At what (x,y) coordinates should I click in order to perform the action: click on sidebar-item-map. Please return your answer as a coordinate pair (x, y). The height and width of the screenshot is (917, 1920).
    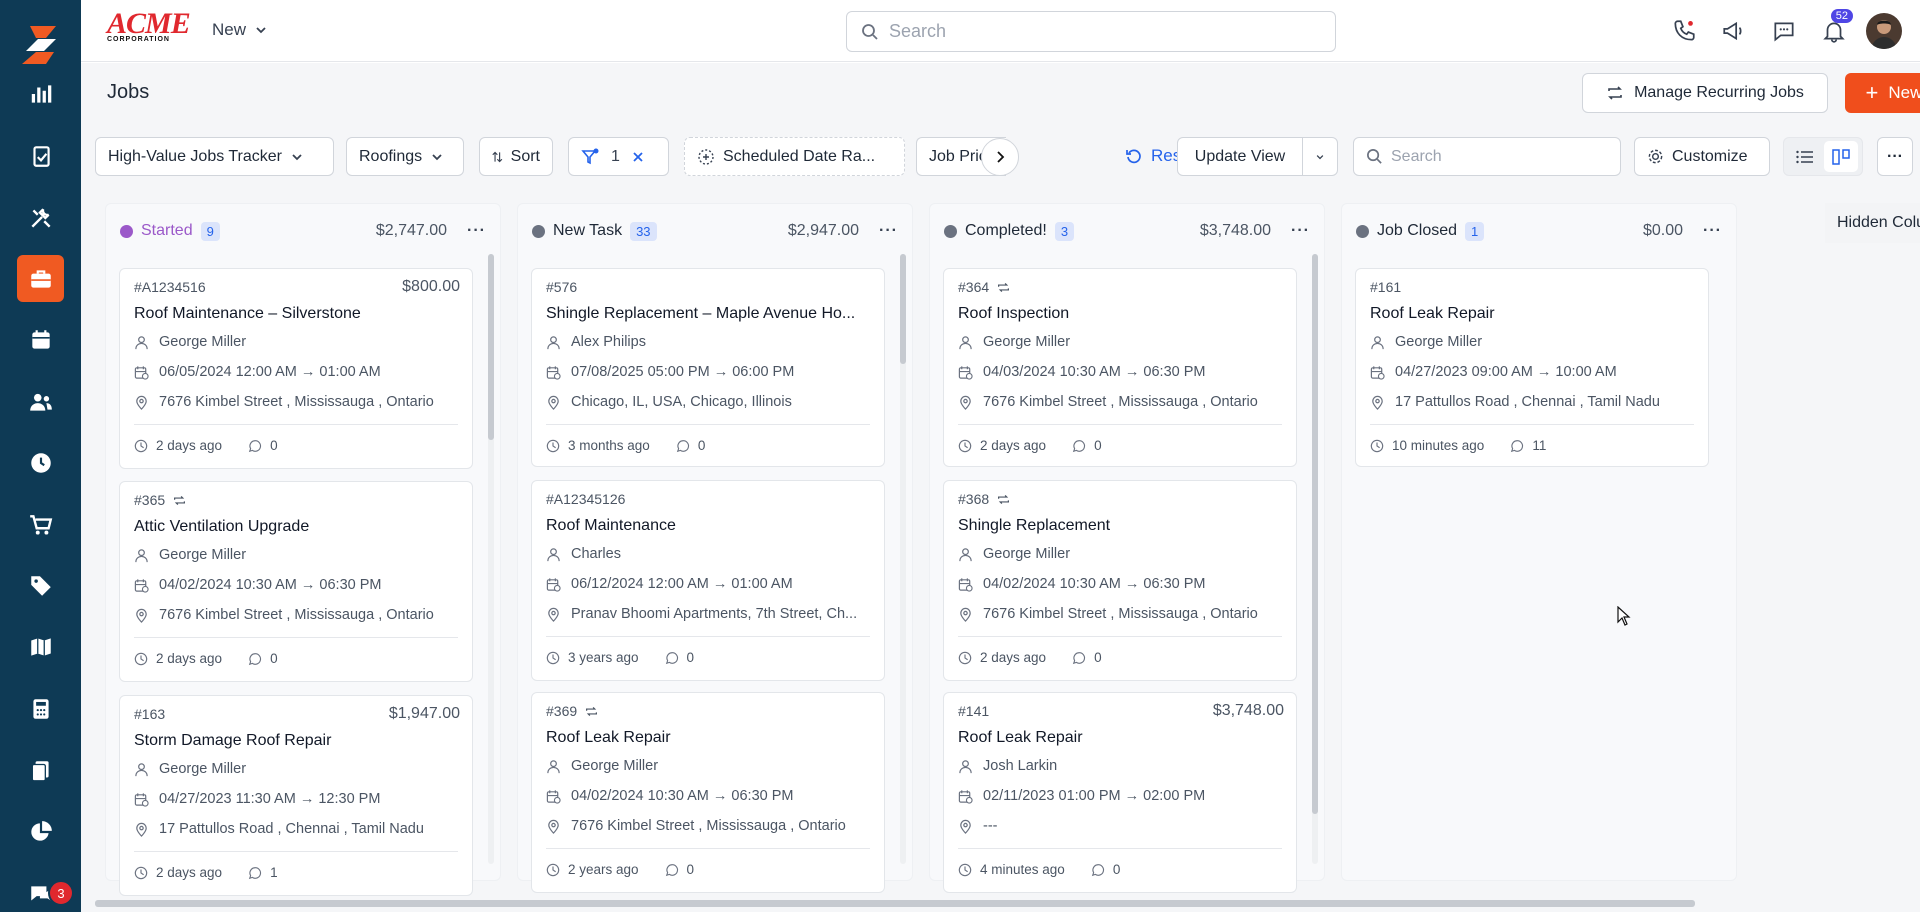
    Looking at the image, I should click on (40, 646).